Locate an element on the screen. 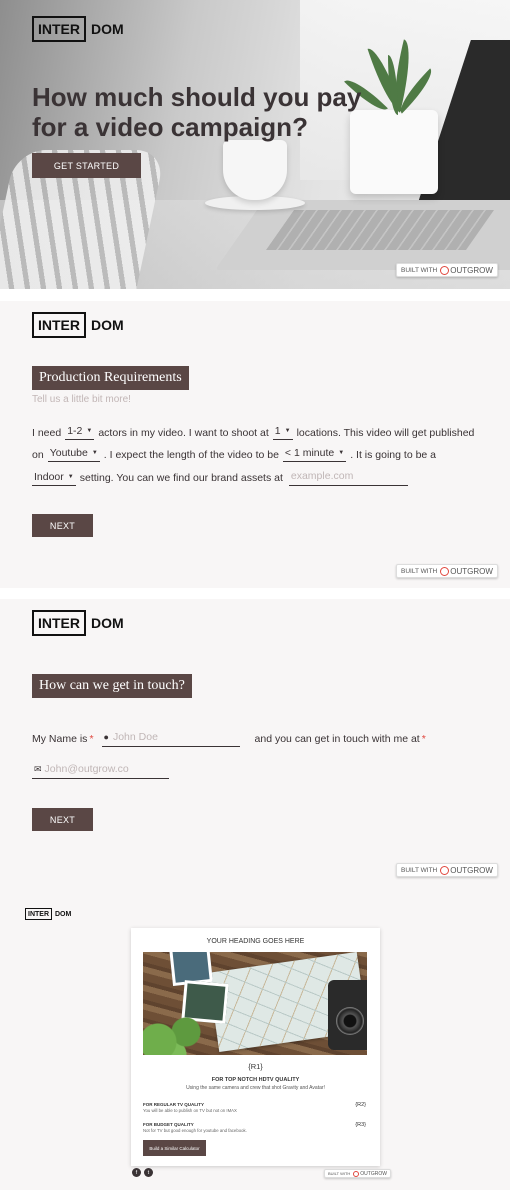 The width and height of the screenshot is (510, 1190). actors-dropdown: 1-2 ▼ is located at coordinates (80, 432).